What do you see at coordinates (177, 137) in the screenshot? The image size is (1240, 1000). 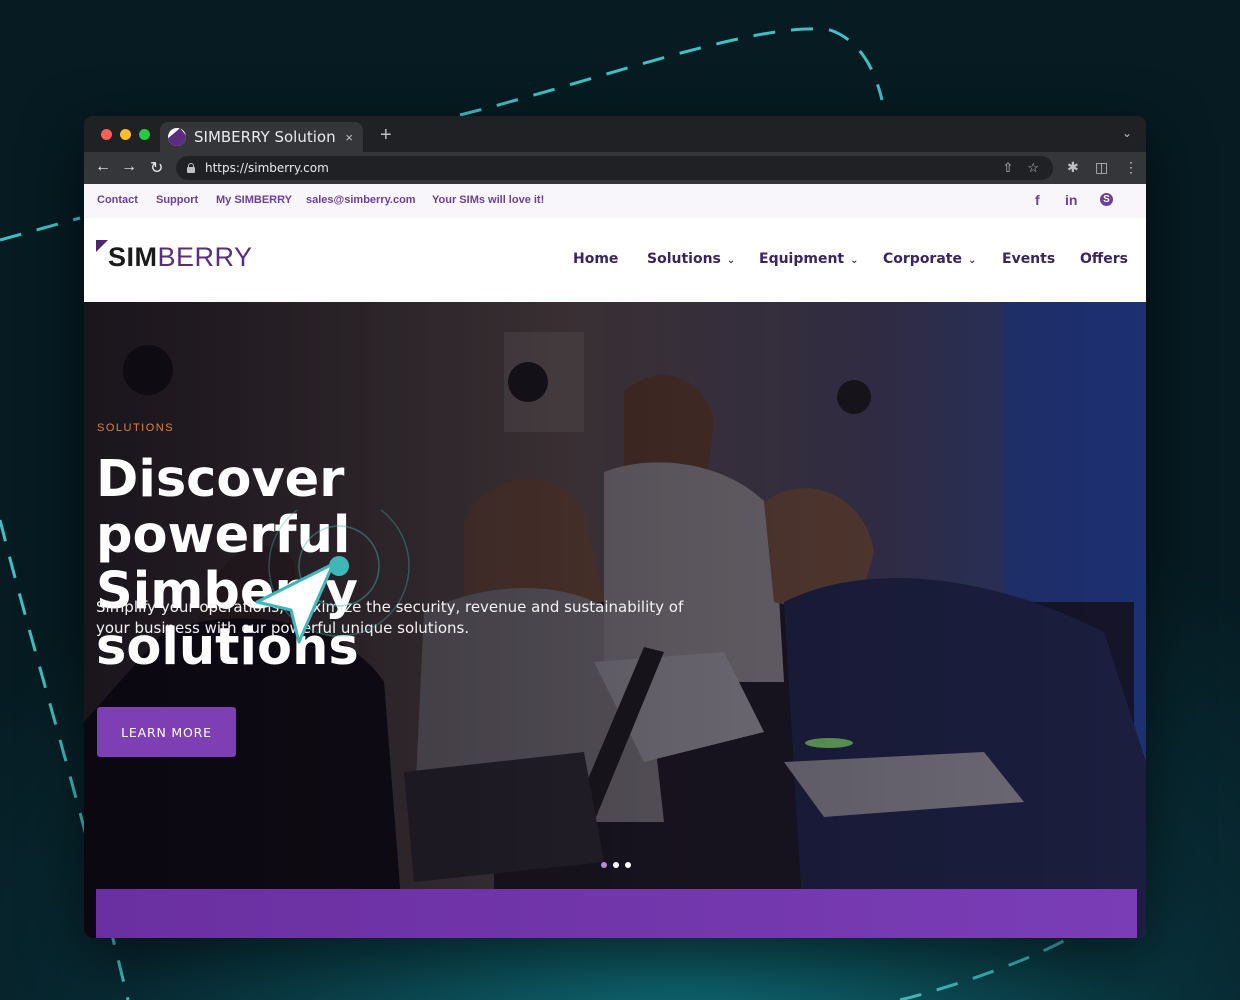 I see `favicon-icon` at bounding box center [177, 137].